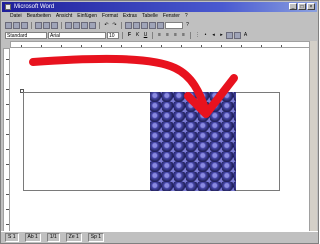  I want to click on help-icon: ?, so click(187, 25).